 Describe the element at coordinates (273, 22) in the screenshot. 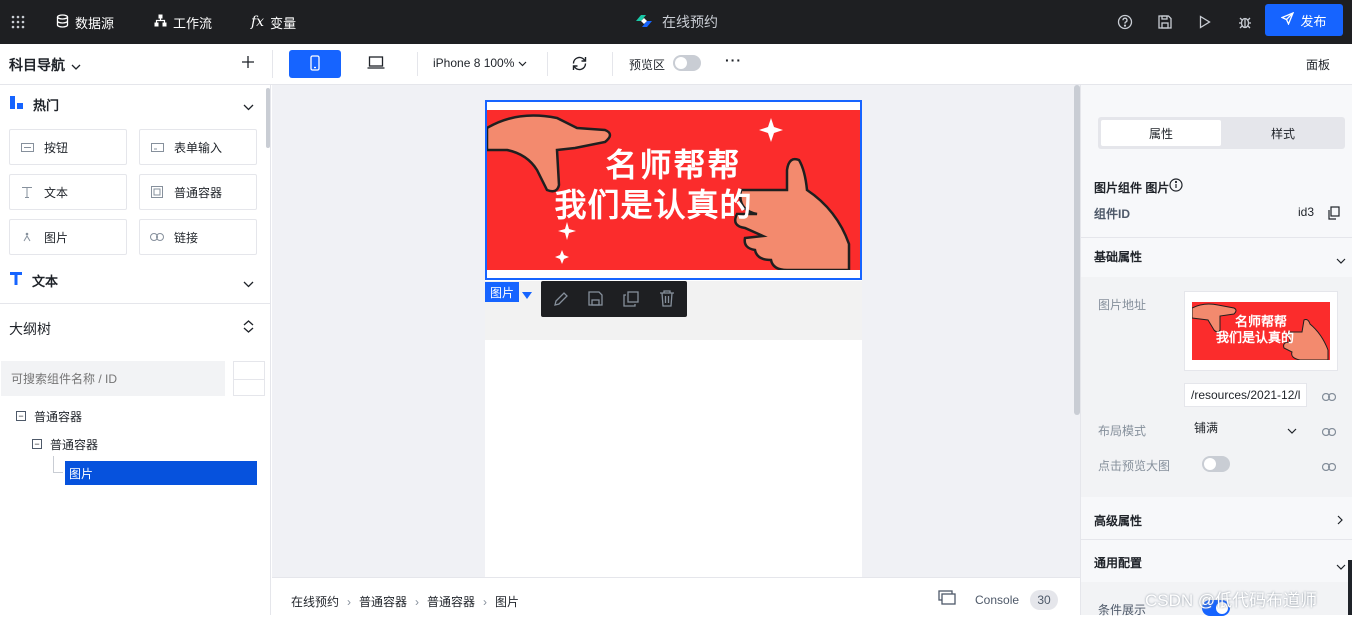

I see `variables-menu: fx 变量` at that location.